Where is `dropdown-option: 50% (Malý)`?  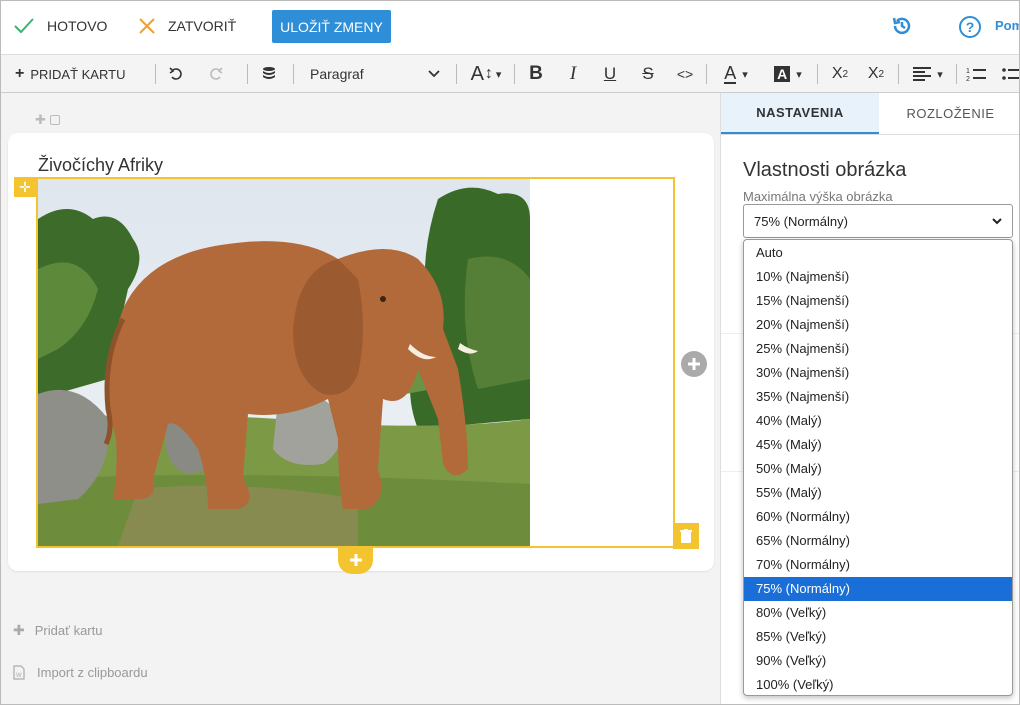
dropdown-option: 50% (Malý) is located at coordinates (878, 469).